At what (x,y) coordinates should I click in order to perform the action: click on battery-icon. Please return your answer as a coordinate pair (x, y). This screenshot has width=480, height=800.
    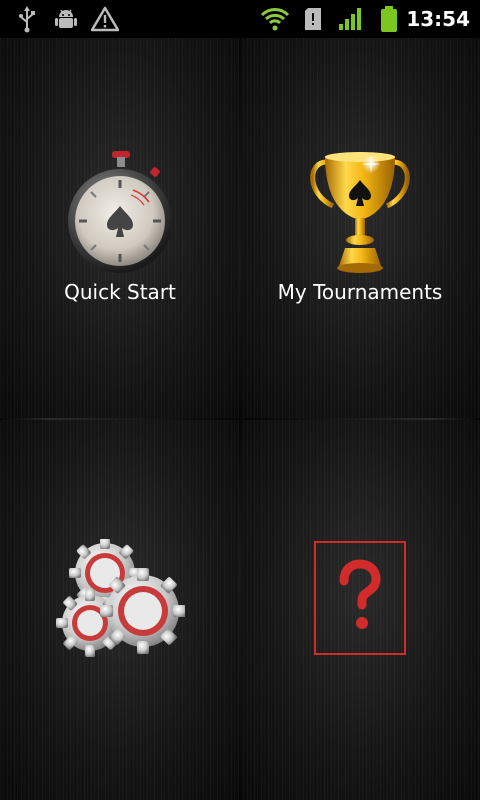
    Looking at the image, I should click on (389, 19).